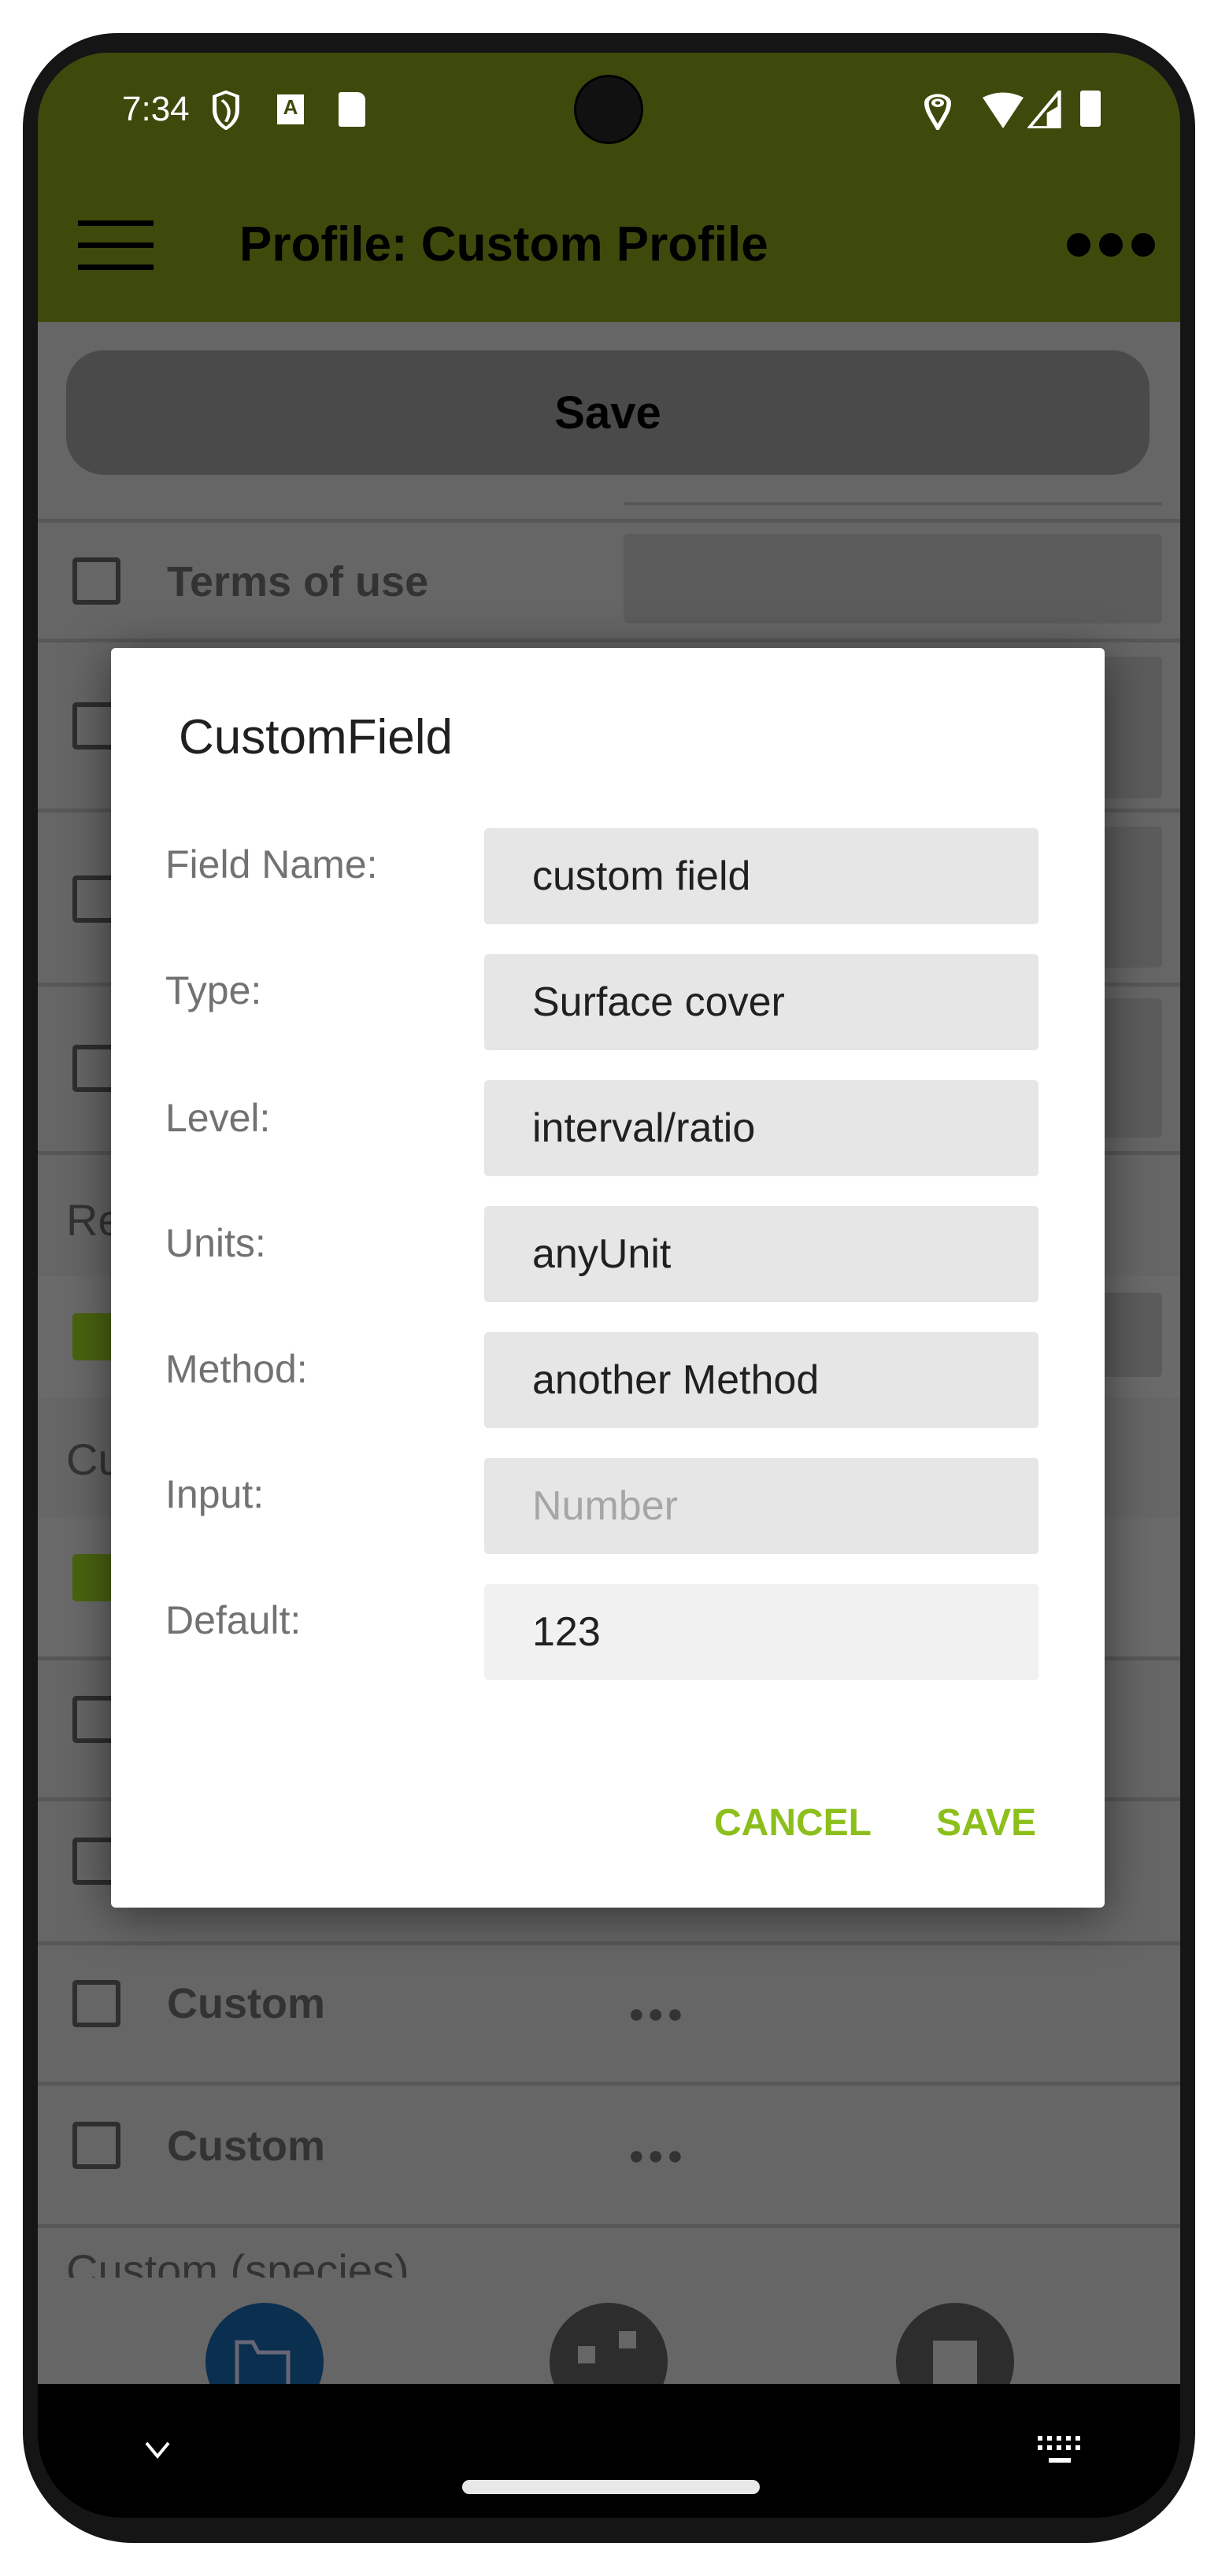  Describe the element at coordinates (1090, 109) in the screenshot. I see `battery-icon` at that location.